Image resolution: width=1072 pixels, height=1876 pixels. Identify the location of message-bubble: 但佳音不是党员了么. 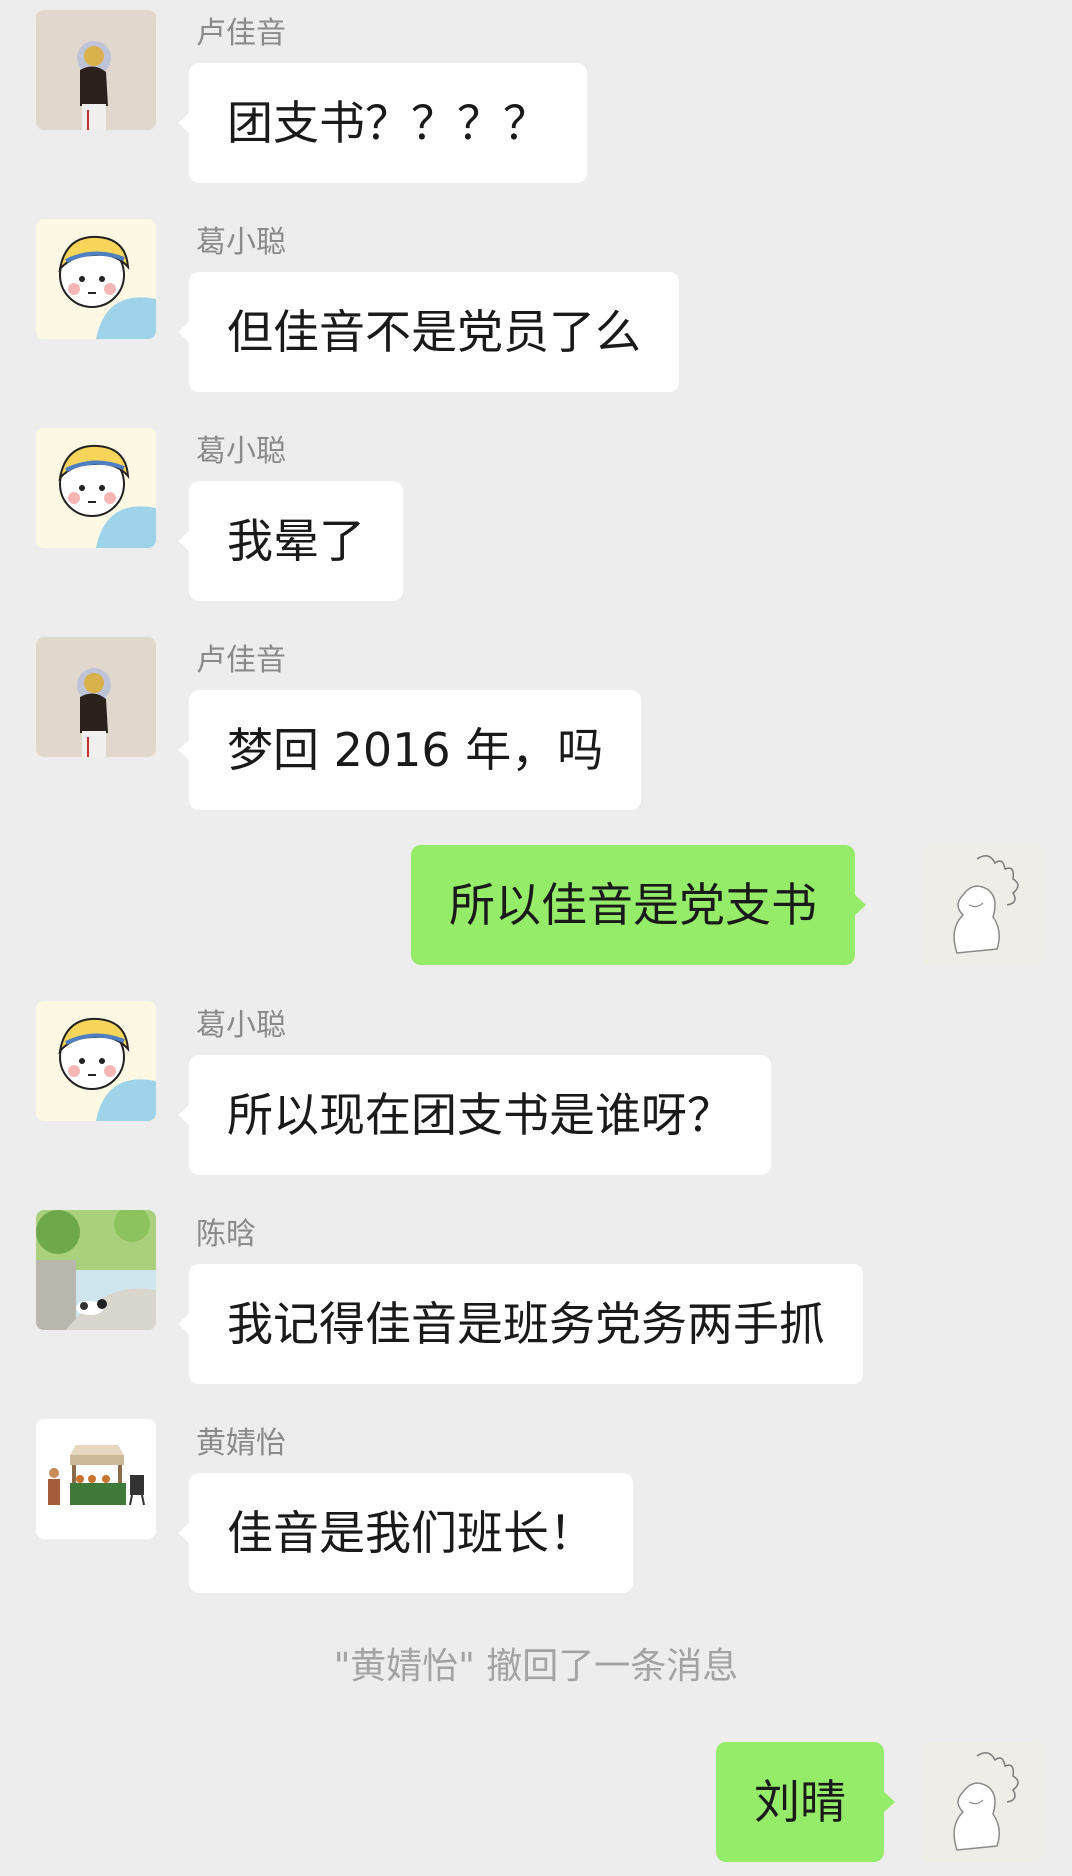
(428, 332).